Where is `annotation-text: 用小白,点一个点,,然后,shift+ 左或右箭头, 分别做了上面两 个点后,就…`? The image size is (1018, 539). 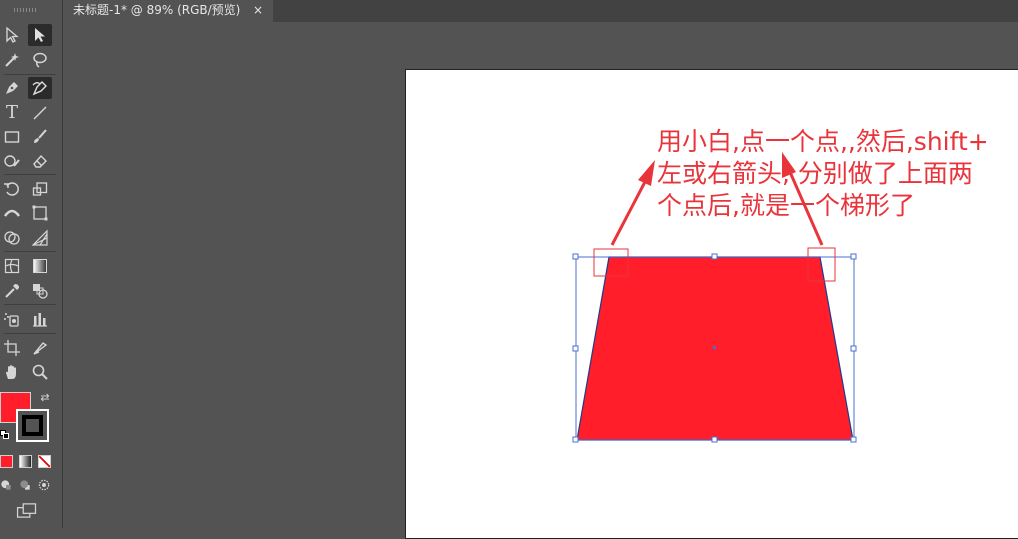
annotation-text: 用小白,点一个点,,然后,shift+ 左或右箭头, 分别做了上面两 个点后,就… is located at coordinates (837, 174).